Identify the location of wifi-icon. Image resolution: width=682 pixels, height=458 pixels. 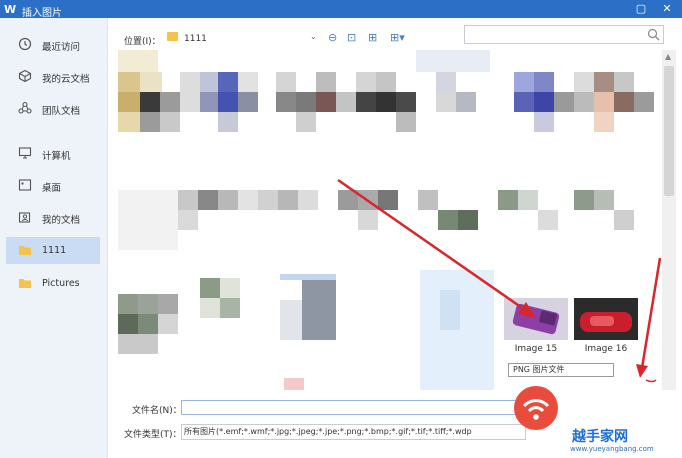
(536, 409).